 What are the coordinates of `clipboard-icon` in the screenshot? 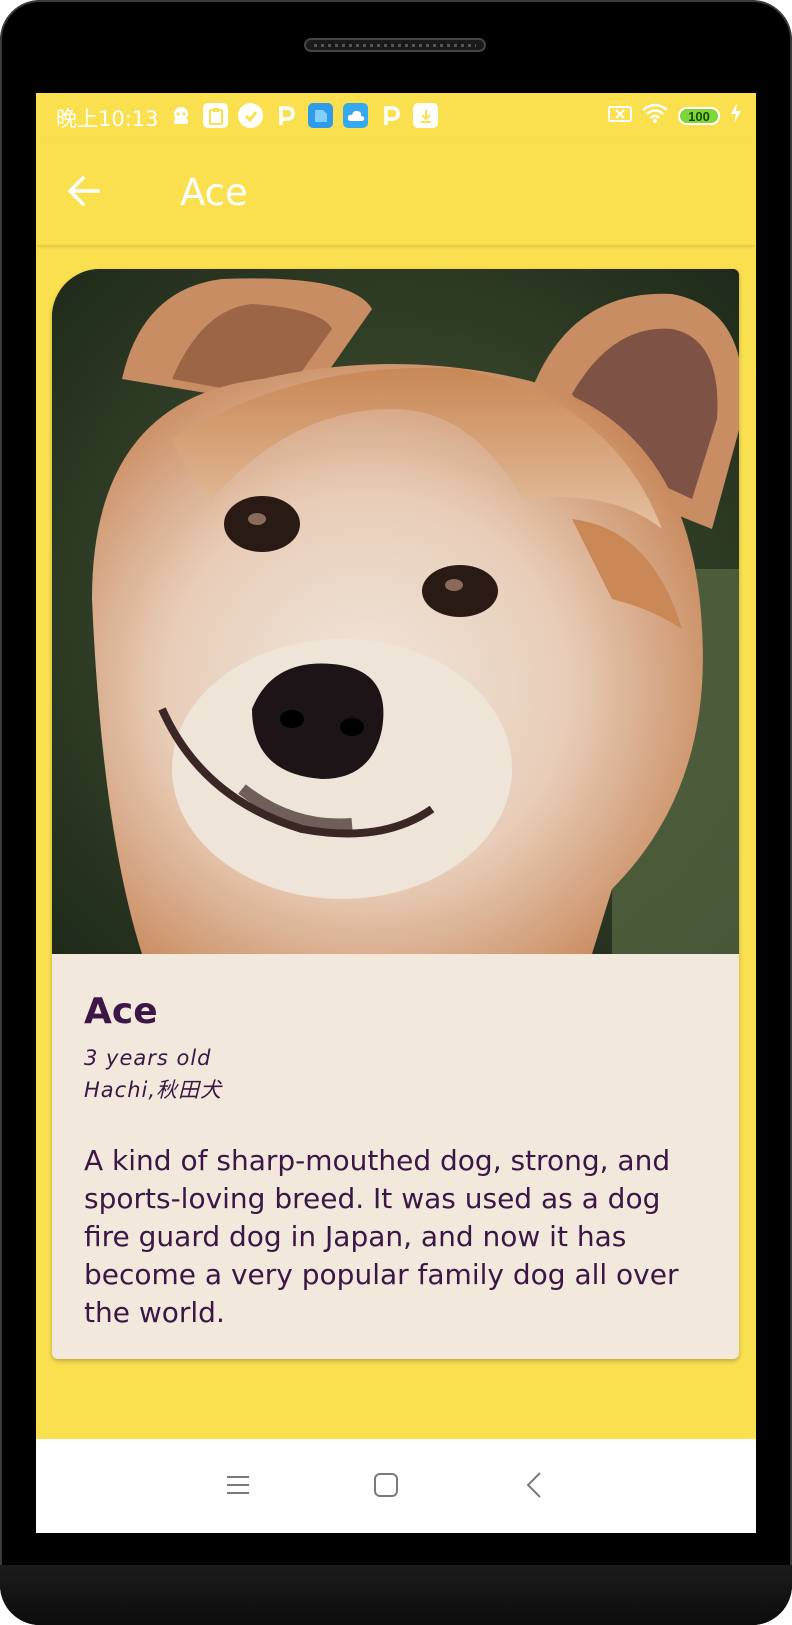 It's located at (215, 115).